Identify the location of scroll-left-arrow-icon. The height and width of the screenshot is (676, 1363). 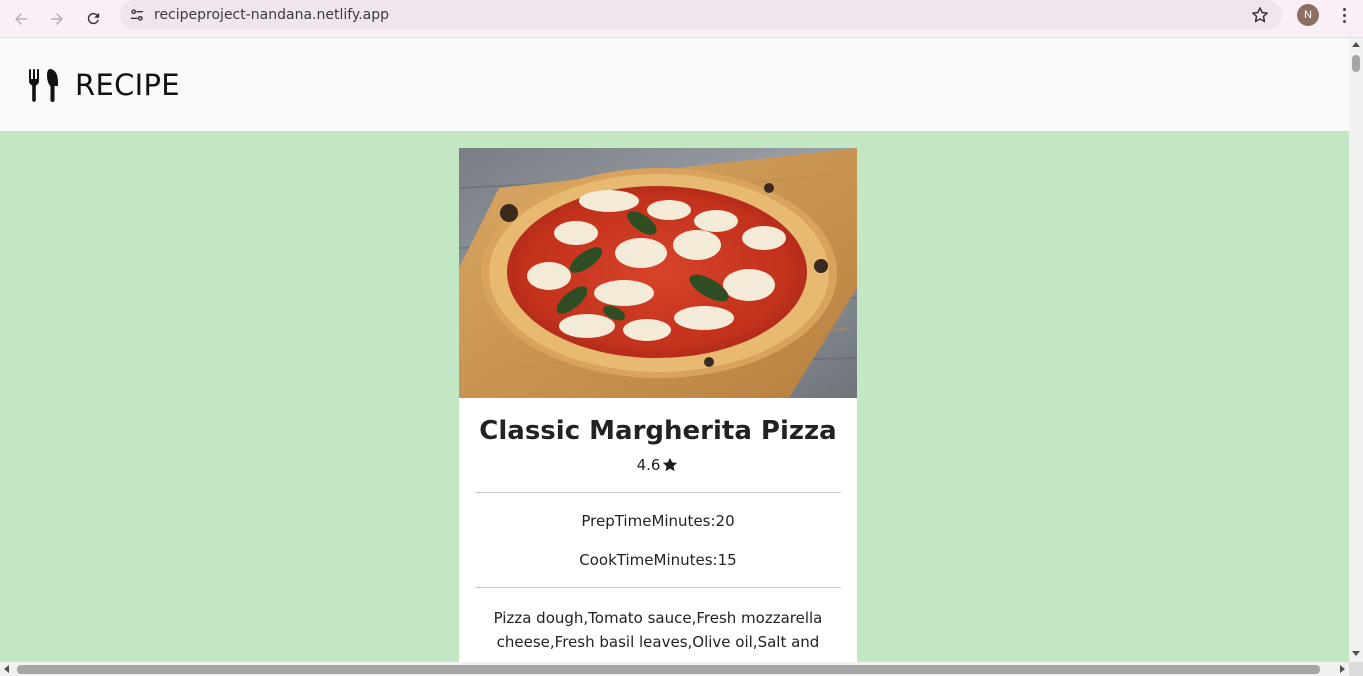
(6, 669).